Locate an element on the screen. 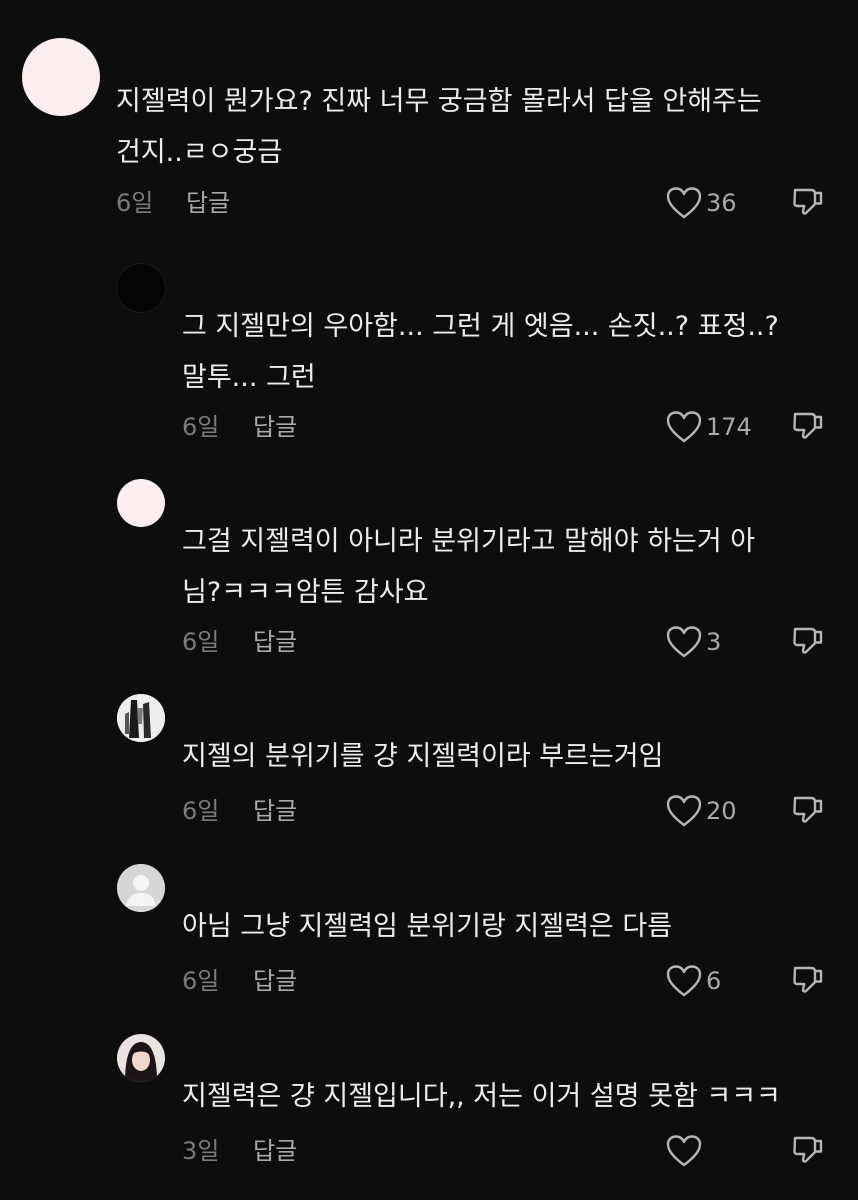 The width and height of the screenshot is (858, 1200). like-button: 20 is located at coordinates (701, 811).